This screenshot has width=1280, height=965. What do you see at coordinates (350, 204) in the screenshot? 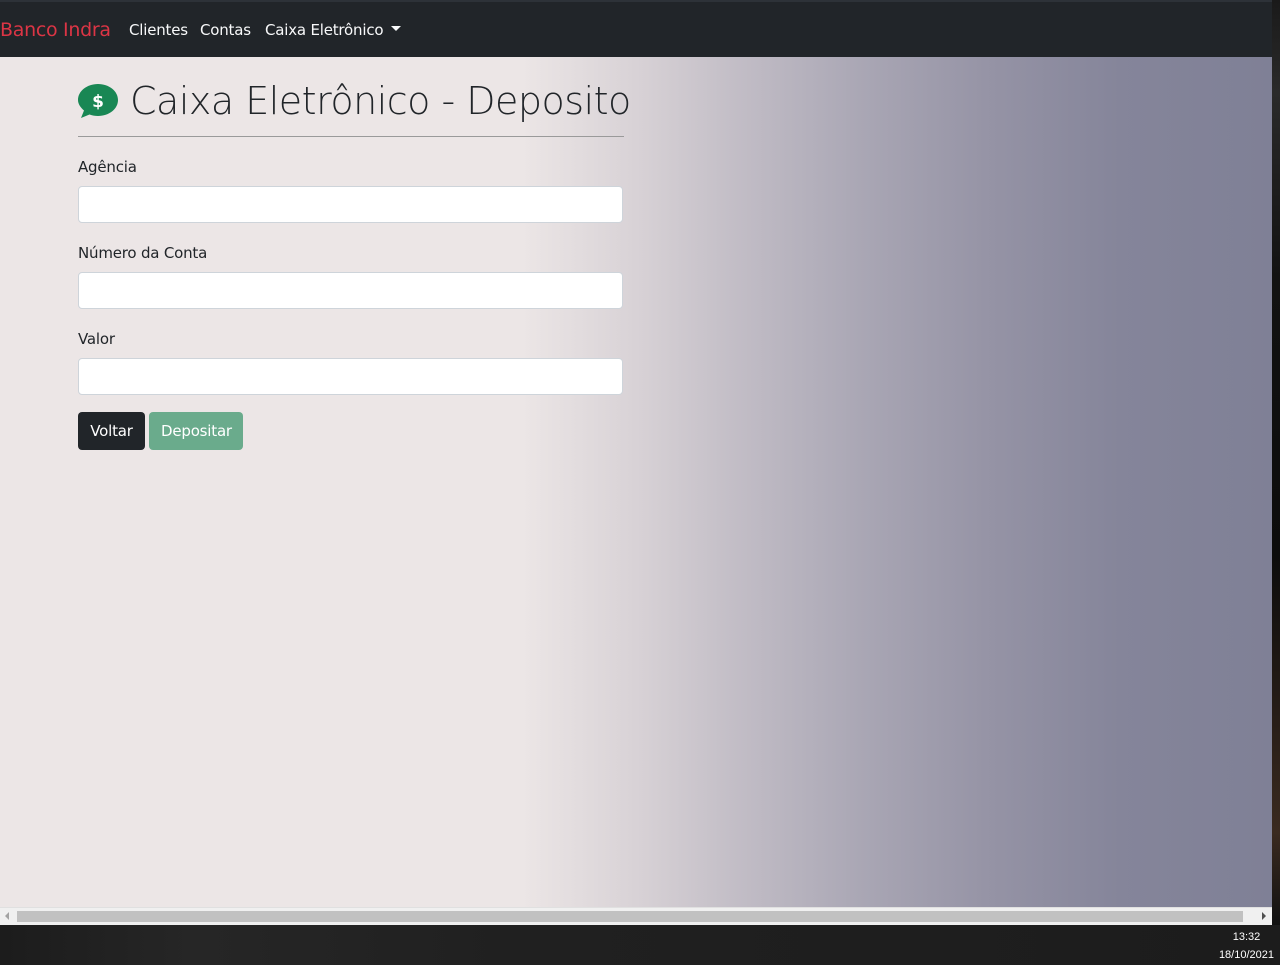
I see `agencia-input` at bounding box center [350, 204].